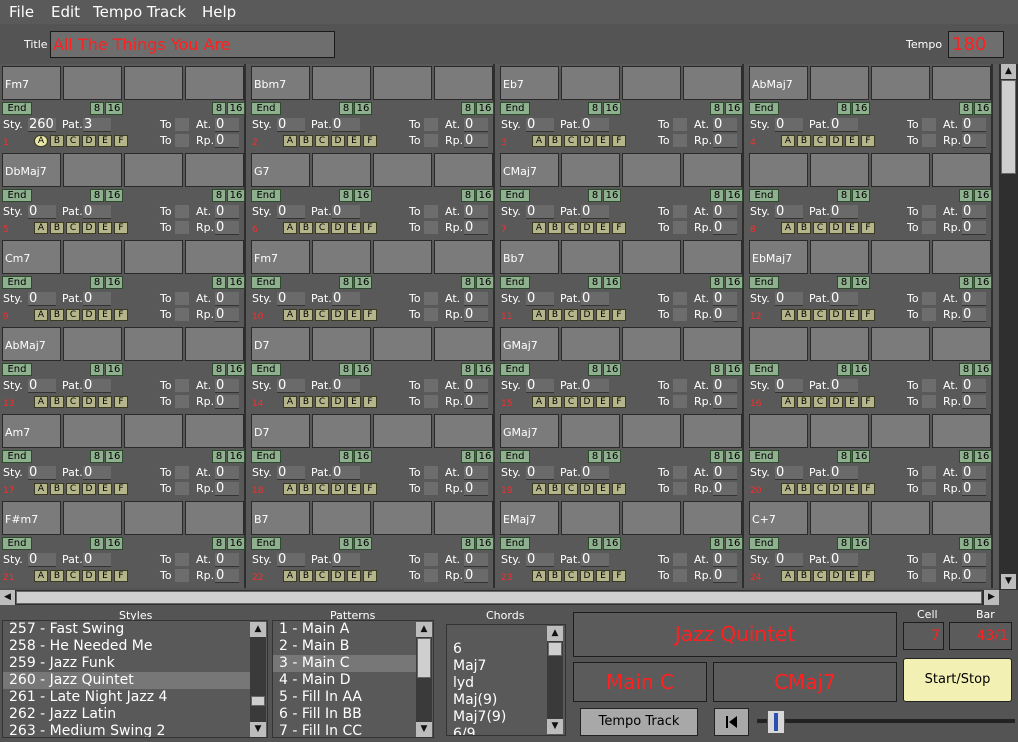  I want to click on chord-cell: G7 End 8 16 8 16 Sty. 0 Pat. 0 To At. 0 To Rp. 0 A B C D E F 6, so click(372, 194).